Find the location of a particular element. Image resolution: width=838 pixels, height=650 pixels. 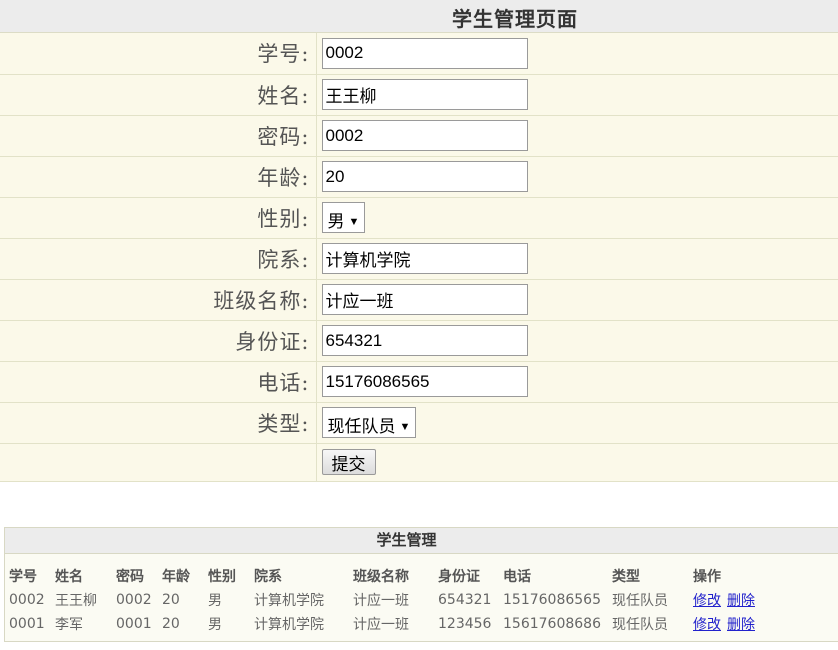

form-row-class-name: 班级名称: is located at coordinates (419, 300).